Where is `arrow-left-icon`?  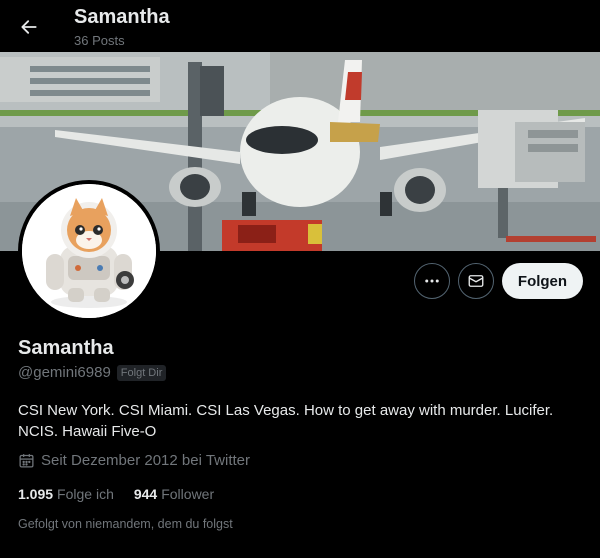
arrow-left-icon is located at coordinates (29, 27).